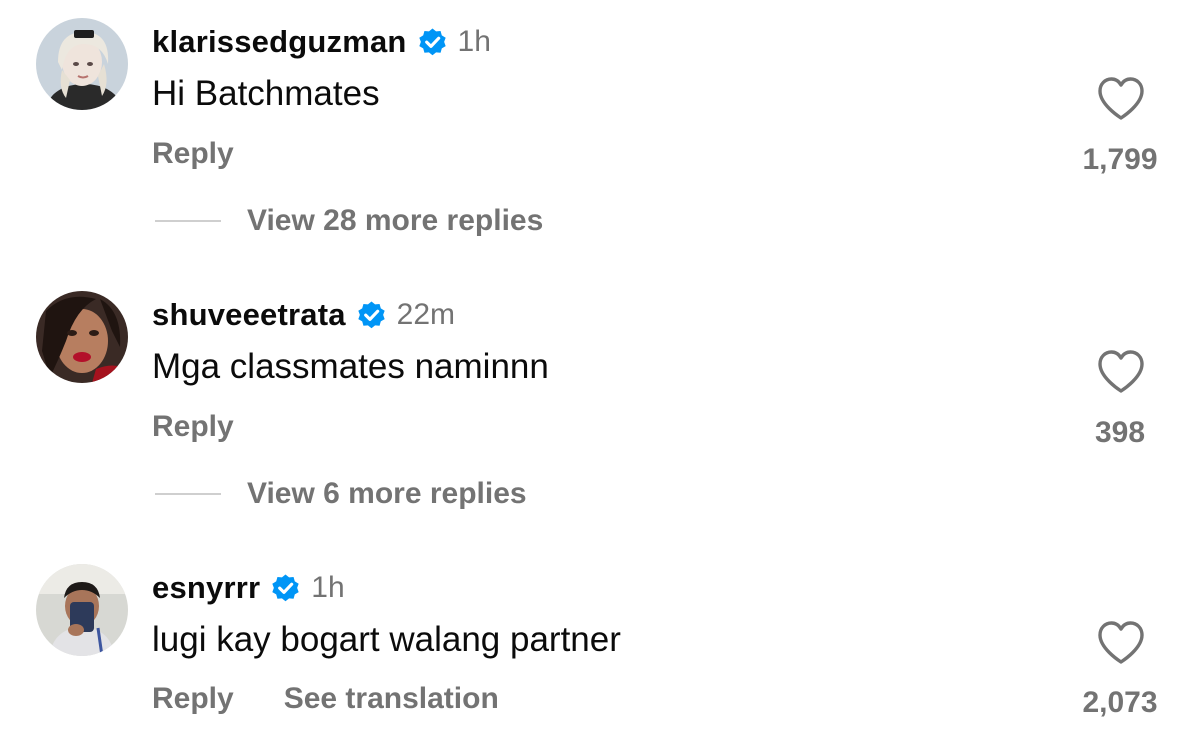  I want to click on comment-header: shuveeetrata 22m, so click(303, 315).